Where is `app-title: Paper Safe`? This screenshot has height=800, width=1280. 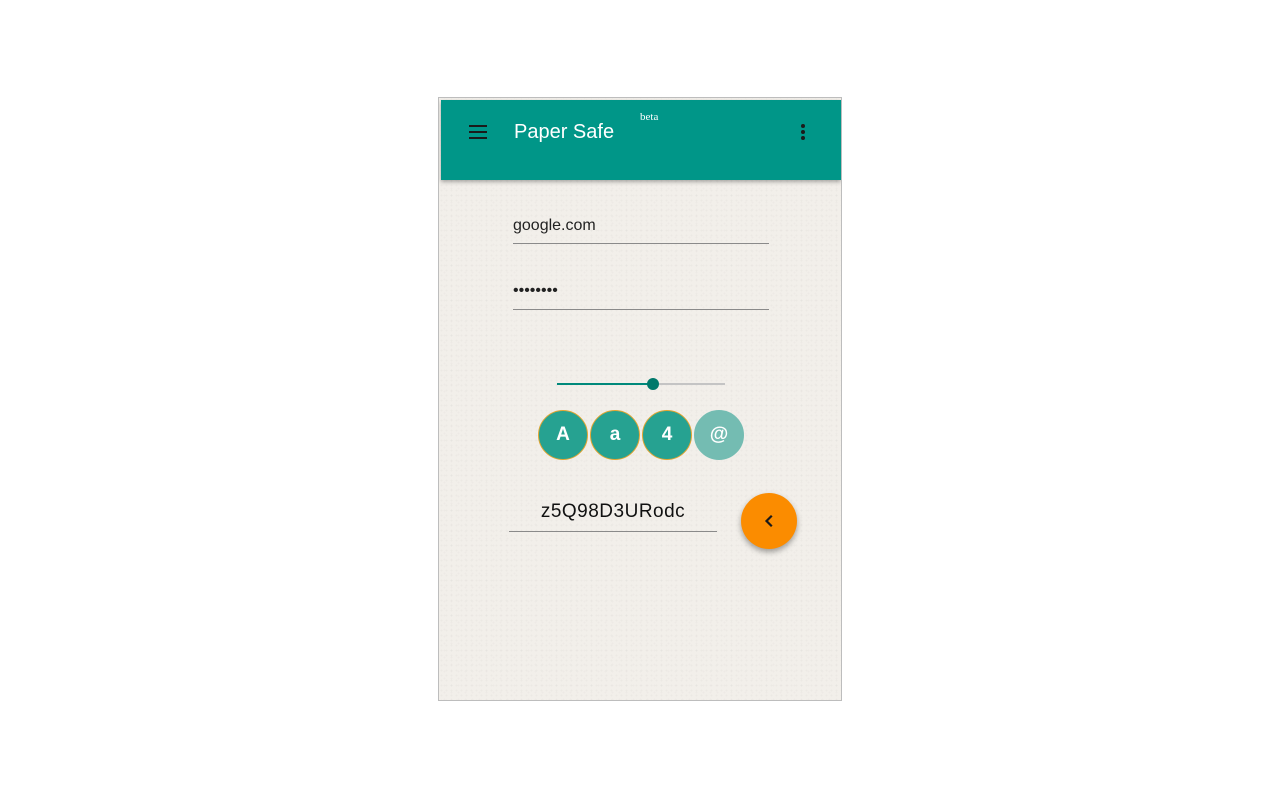 app-title: Paper Safe is located at coordinates (564, 132).